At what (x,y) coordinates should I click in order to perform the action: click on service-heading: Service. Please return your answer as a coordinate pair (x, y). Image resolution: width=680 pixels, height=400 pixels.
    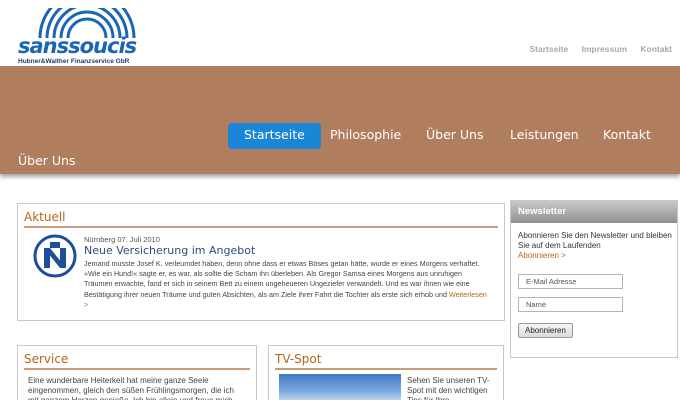
    Looking at the image, I should click on (46, 359).